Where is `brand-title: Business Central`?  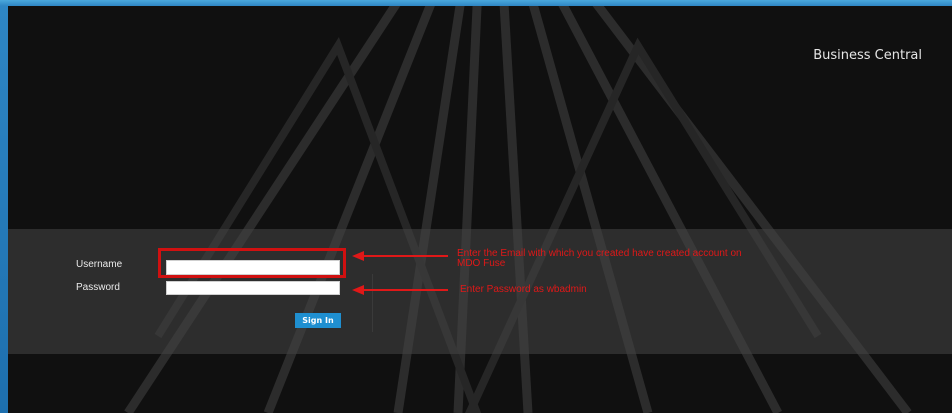
brand-title: Business Central is located at coordinates (867, 55).